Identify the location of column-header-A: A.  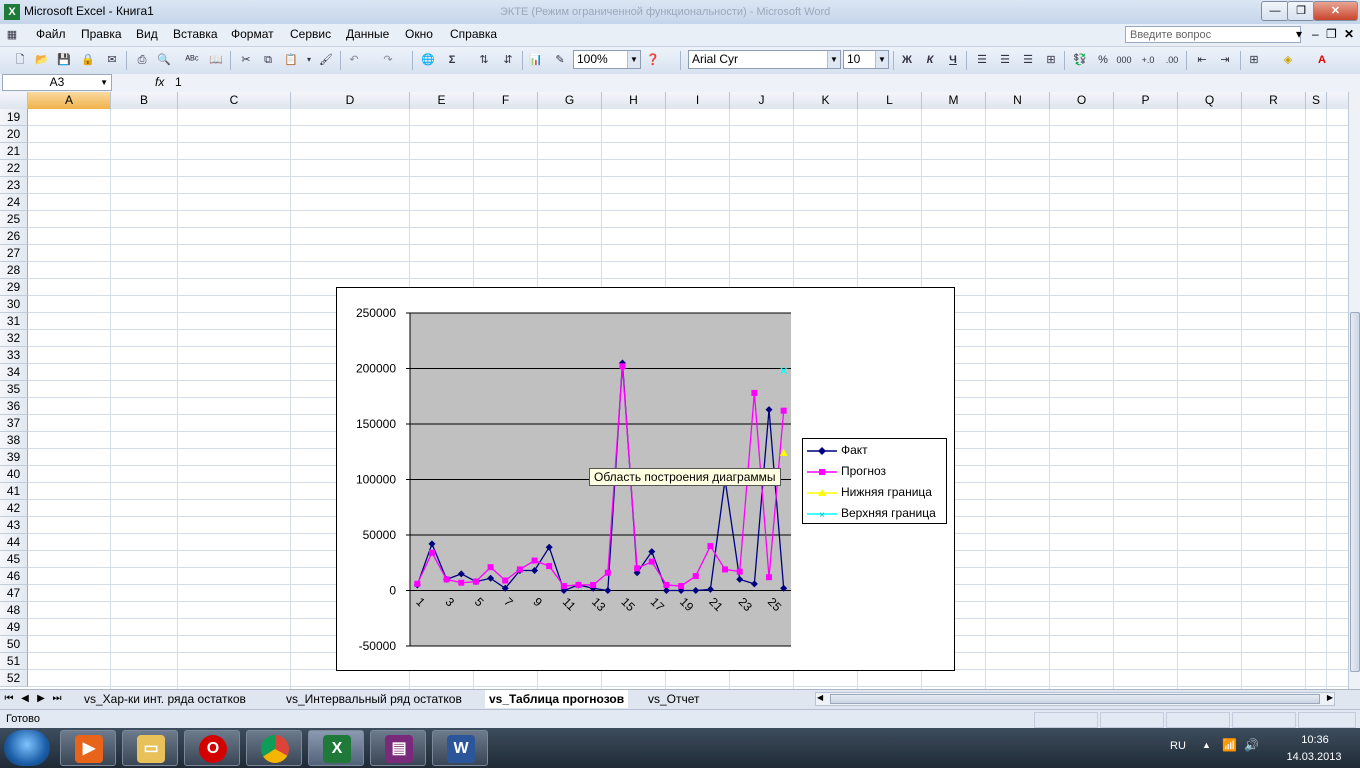
(69, 100).